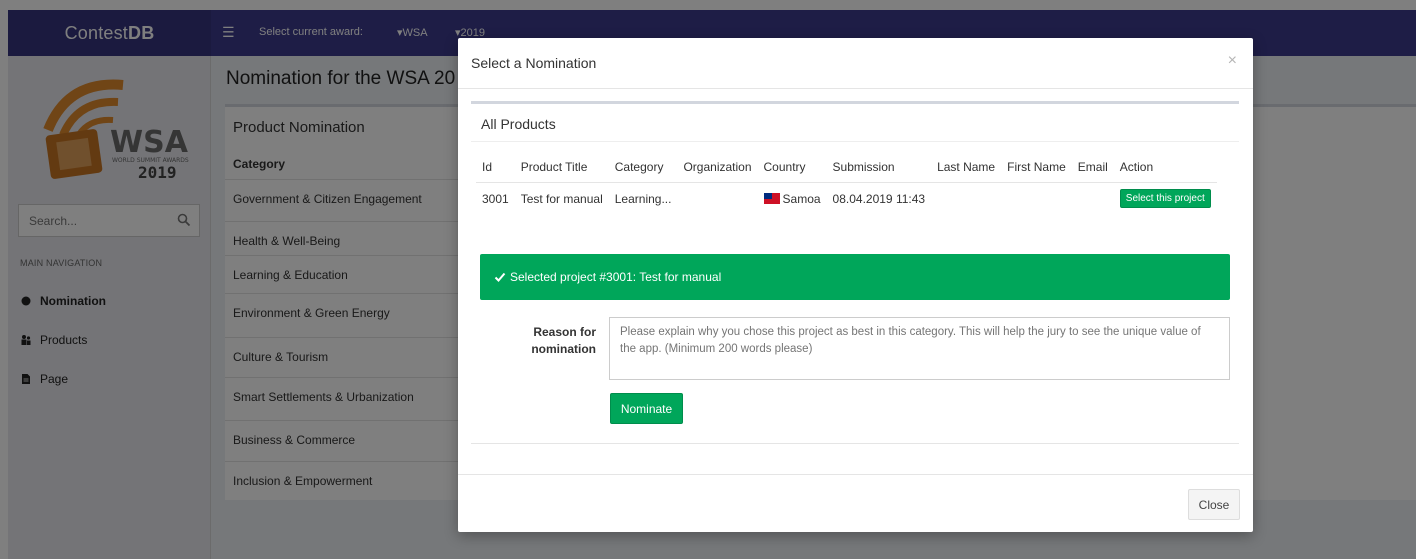 This screenshot has width=1416, height=559. I want to click on divider, so click(855, 141).